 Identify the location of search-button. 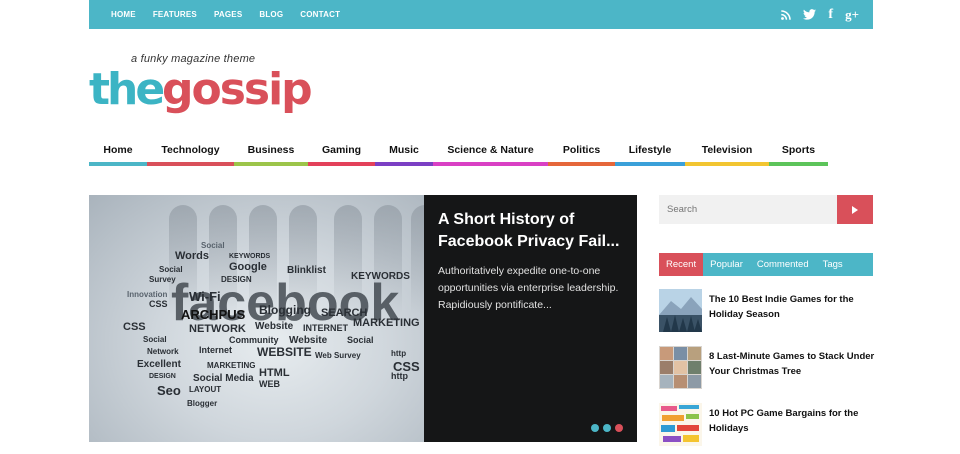
(855, 209).